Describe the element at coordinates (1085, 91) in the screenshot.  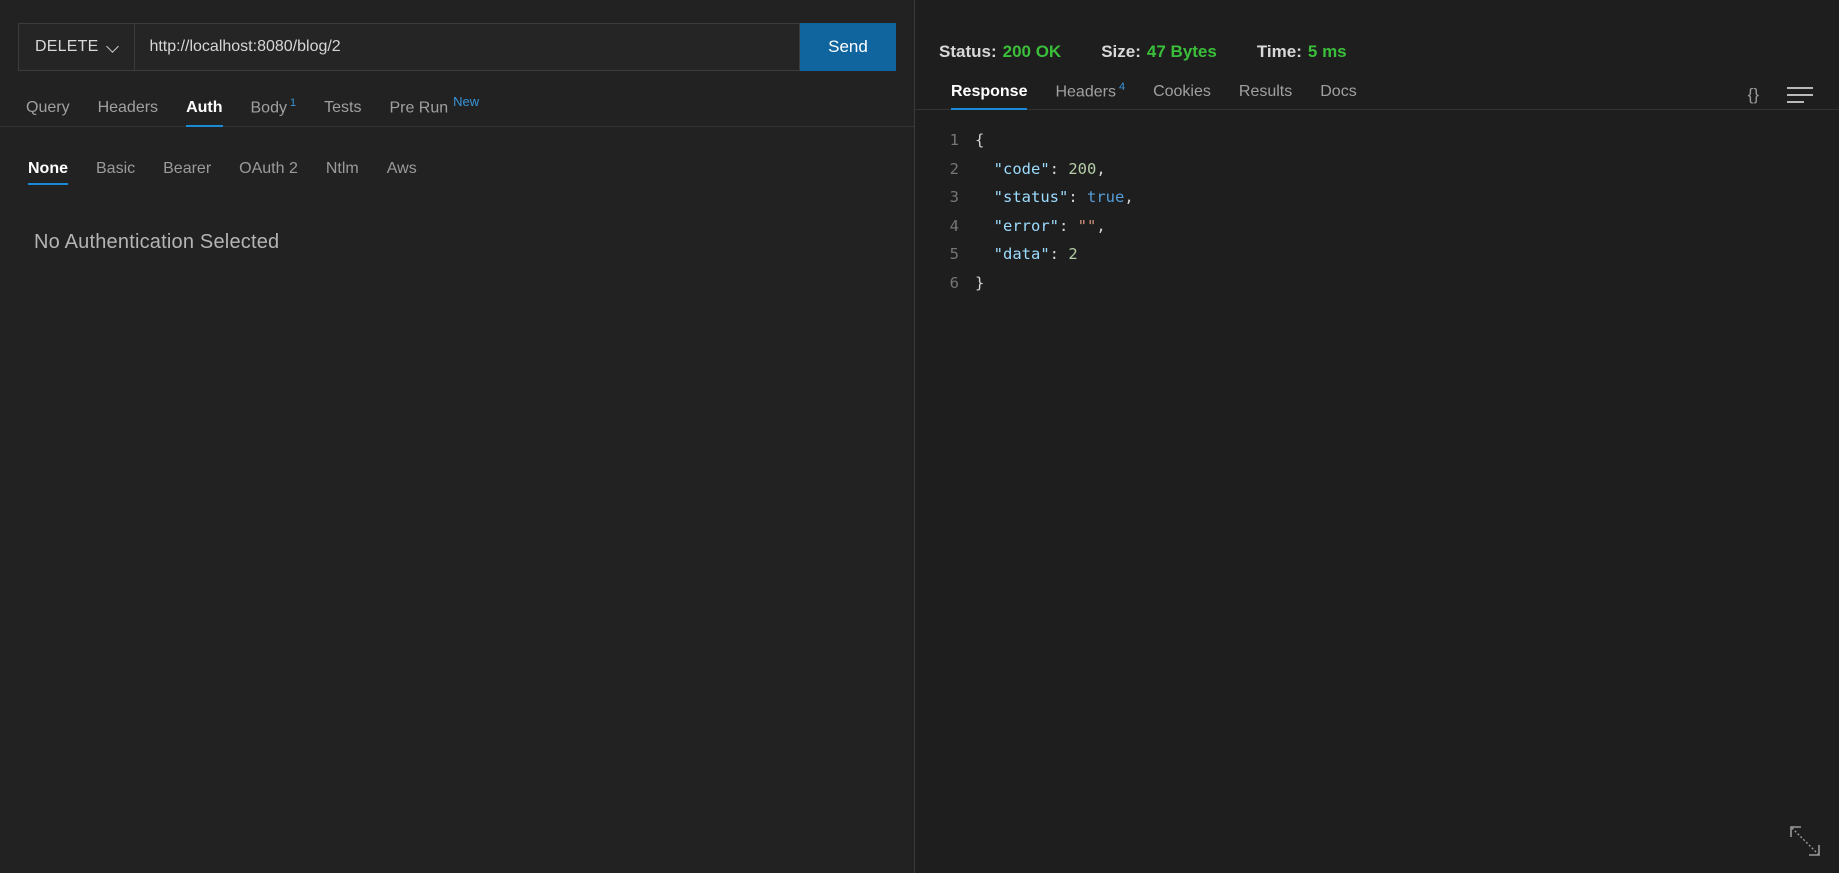
I see `tab-label: Headers` at that location.